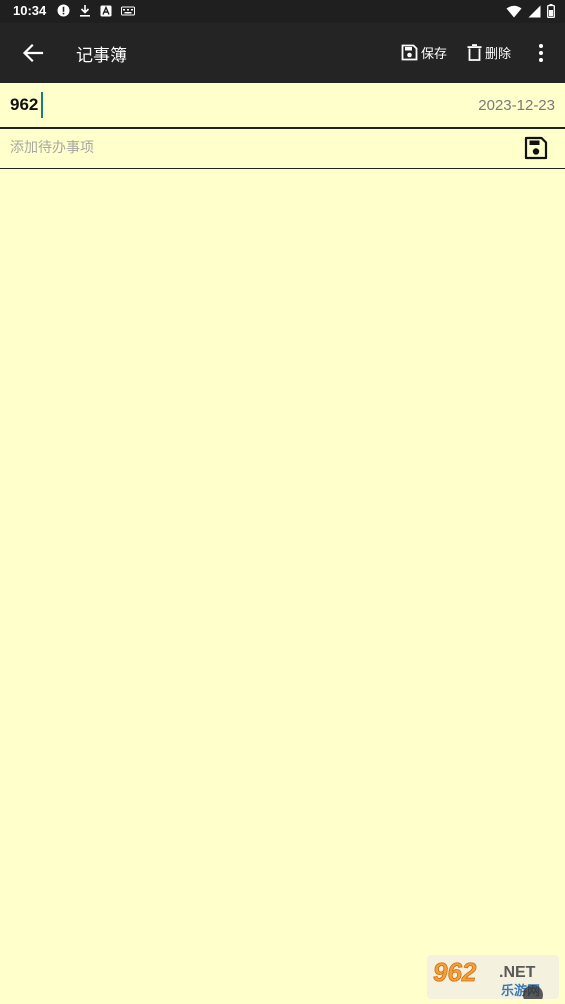  What do you see at coordinates (514, 11) in the screenshot?
I see `wifi-icon` at bounding box center [514, 11].